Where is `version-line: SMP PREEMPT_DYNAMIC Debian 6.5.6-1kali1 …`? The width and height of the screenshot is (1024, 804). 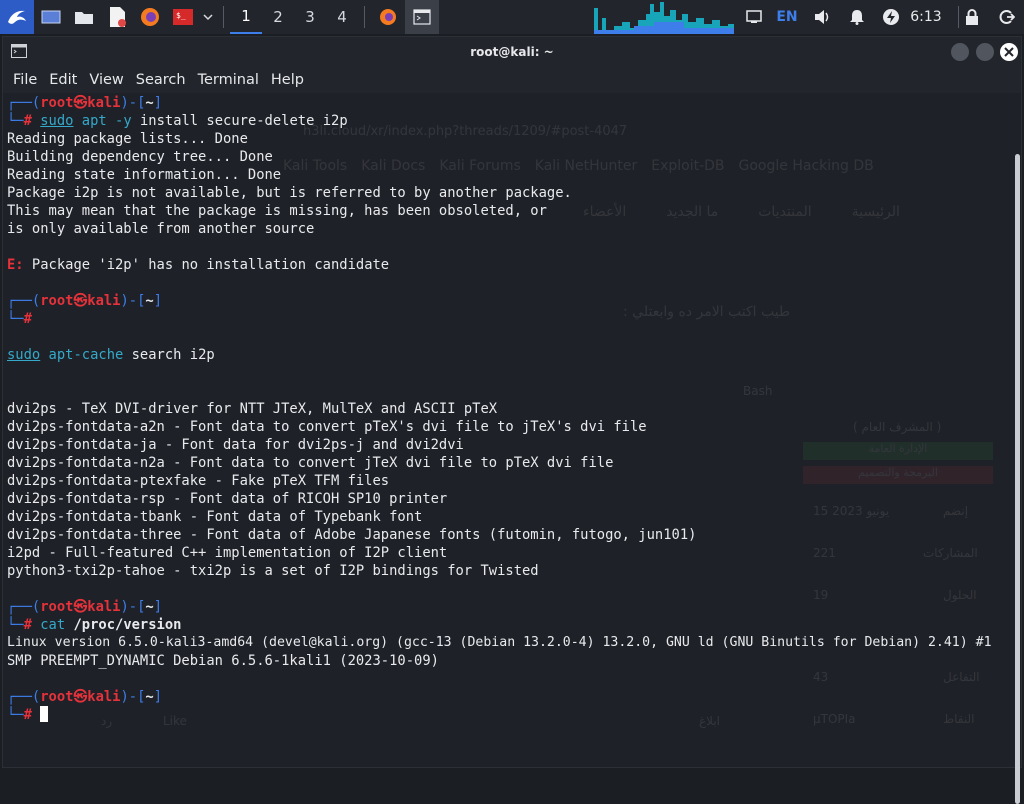 version-line: SMP PREEMPT_DYNAMIC Debian 6.5.6-1kali1 … is located at coordinates (223, 661).